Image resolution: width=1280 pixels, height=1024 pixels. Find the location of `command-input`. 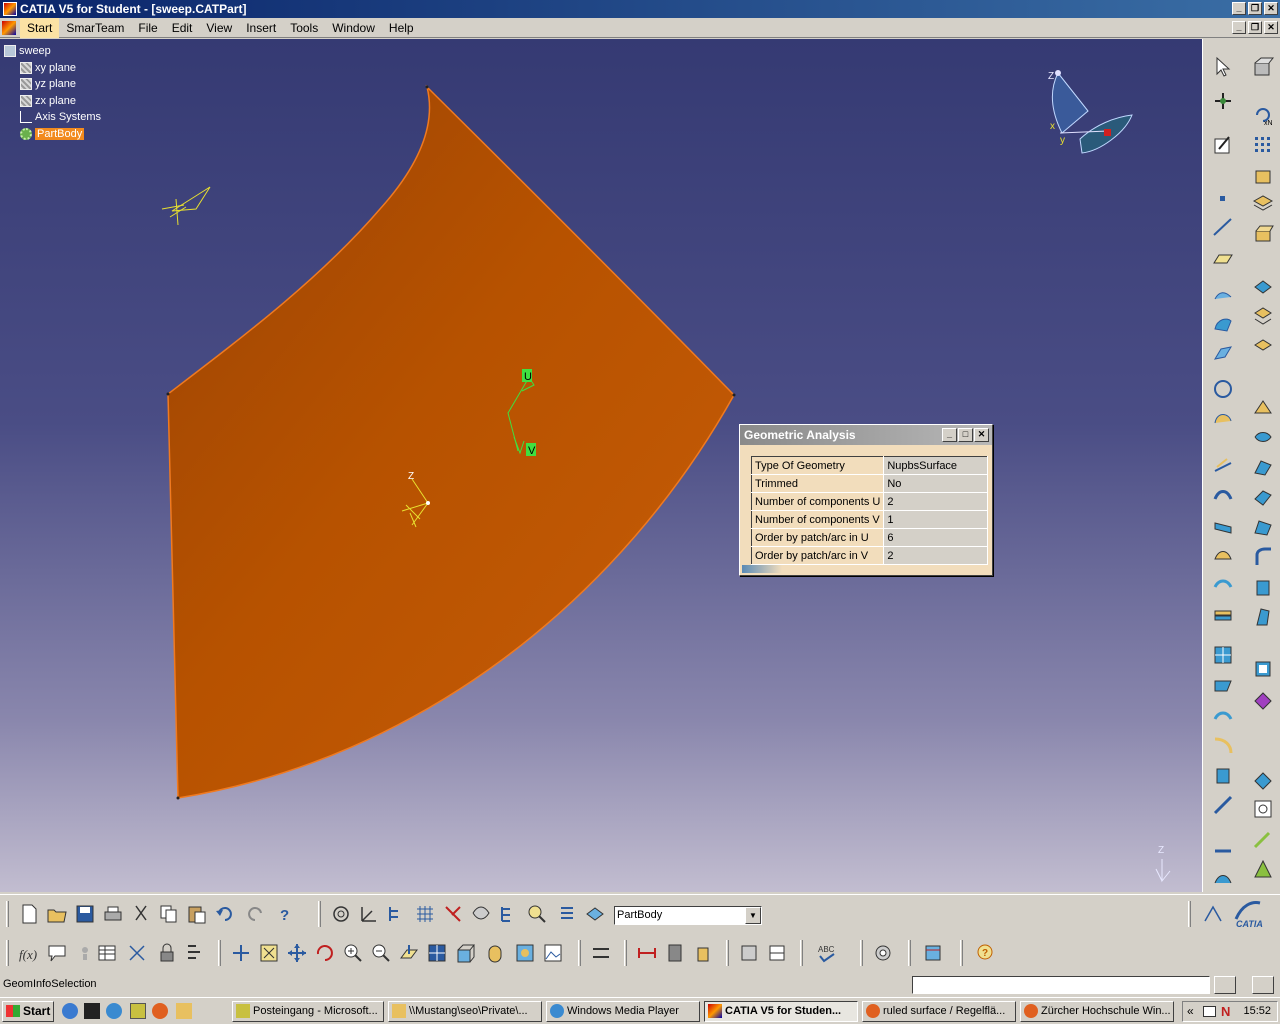

command-input is located at coordinates (1061, 985).